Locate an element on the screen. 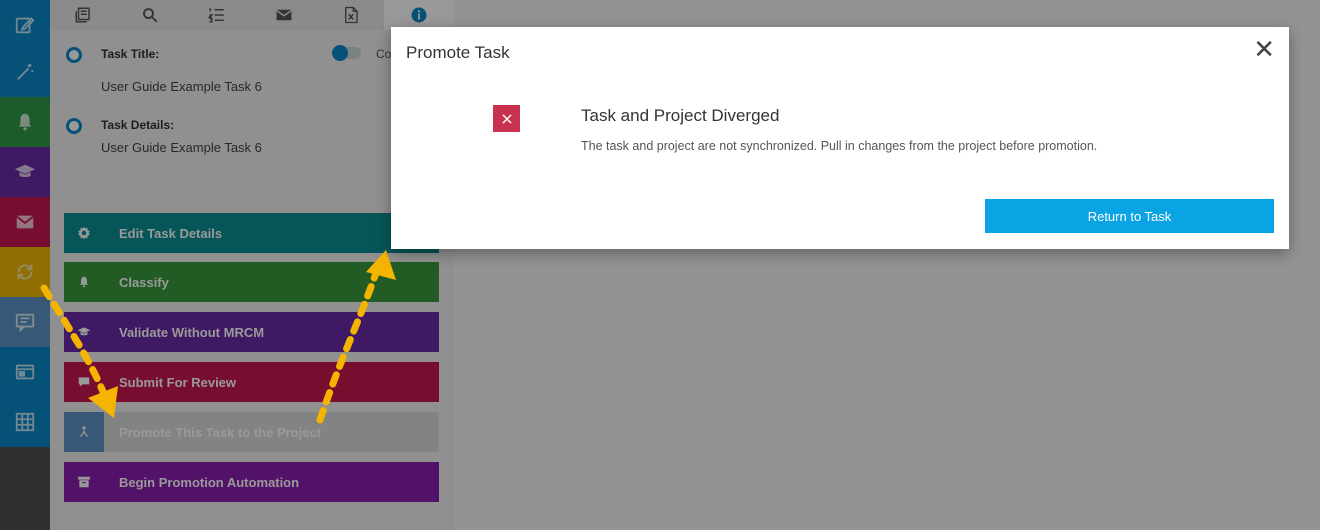 Image resolution: width=1320 pixels, height=530 pixels. return-to-task-button: Return to Task is located at coordinates (1129, 216).